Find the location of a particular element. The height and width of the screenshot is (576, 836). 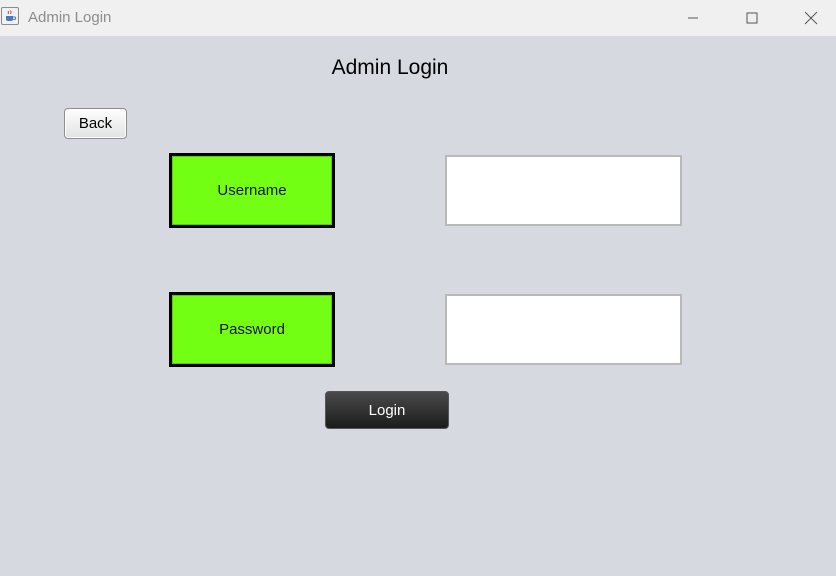

close-button is located at coordinates (809, 18).